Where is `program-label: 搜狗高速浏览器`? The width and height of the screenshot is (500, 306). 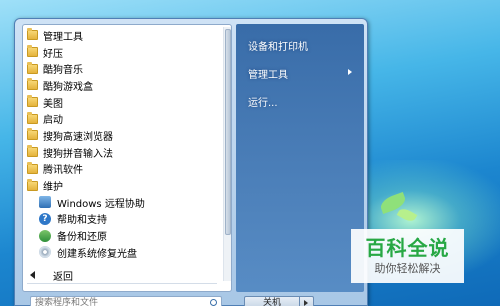
program-label: 搜狗高速浏览器 is located at coordinates (78, 137).